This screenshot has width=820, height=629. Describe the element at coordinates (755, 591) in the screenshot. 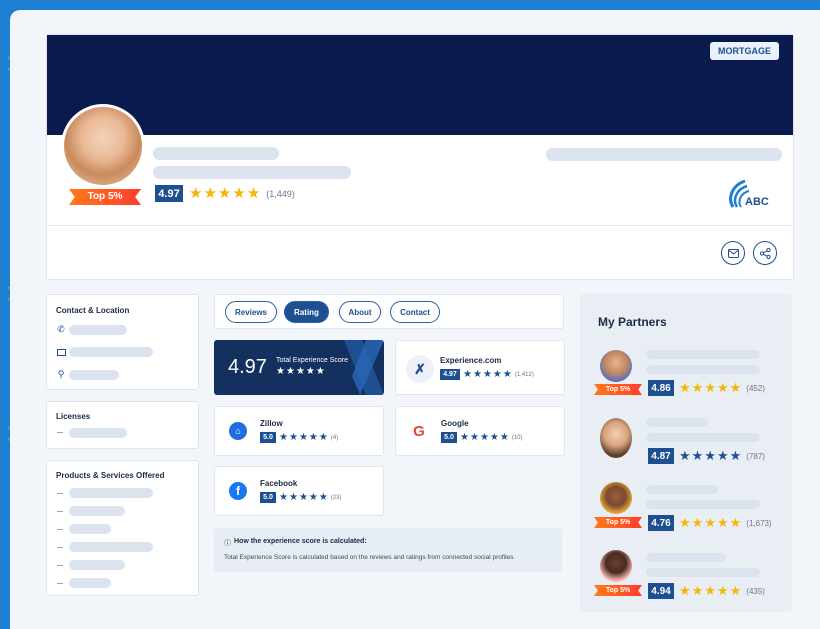

I see `partner-count: (435)` at that location.